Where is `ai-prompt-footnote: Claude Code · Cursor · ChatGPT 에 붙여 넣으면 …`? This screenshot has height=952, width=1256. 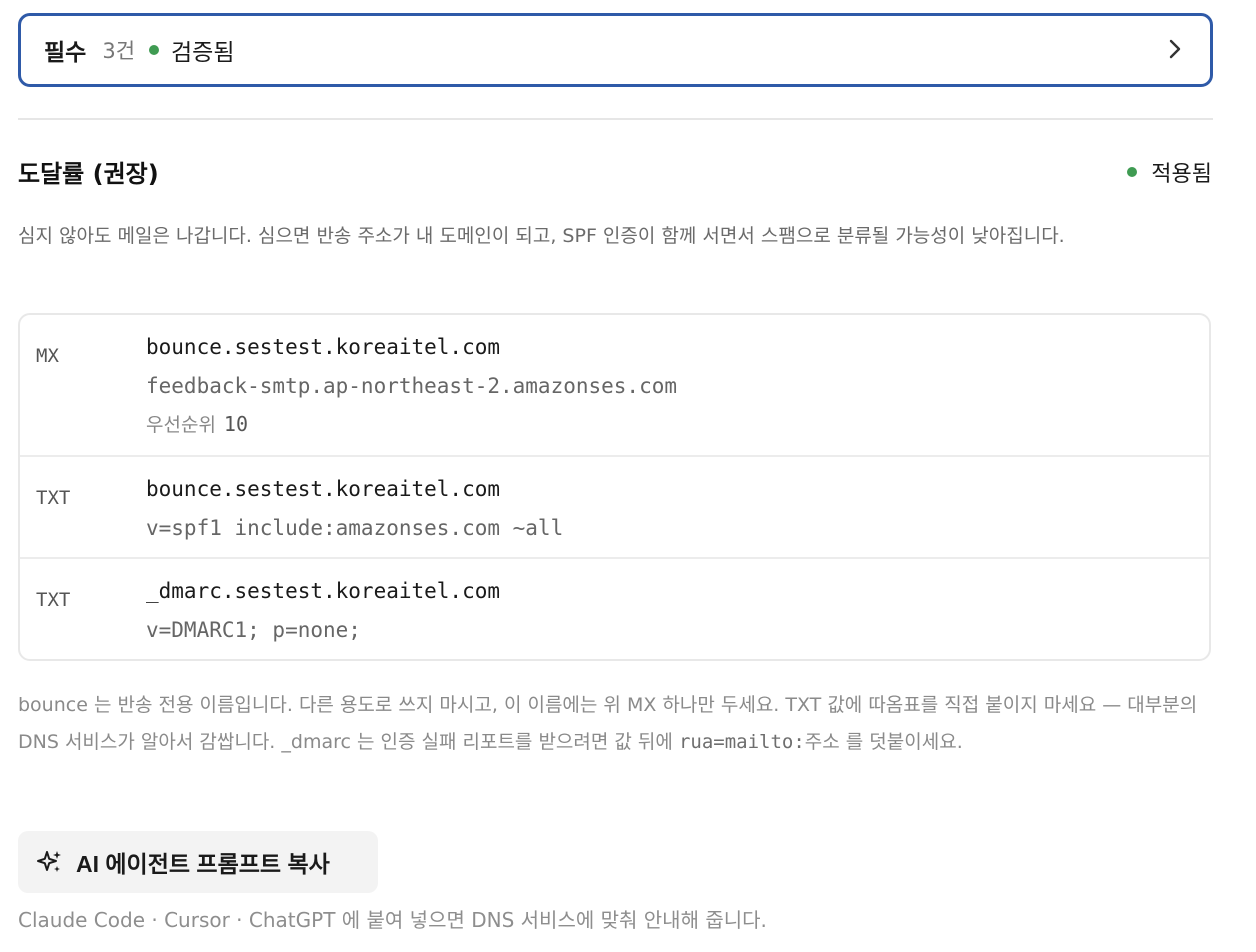 ai-prompt-footnote: Claude Code · Cursor · ChatGPT 에 붙여 넣으면 … is located at coordinates (392, 920).